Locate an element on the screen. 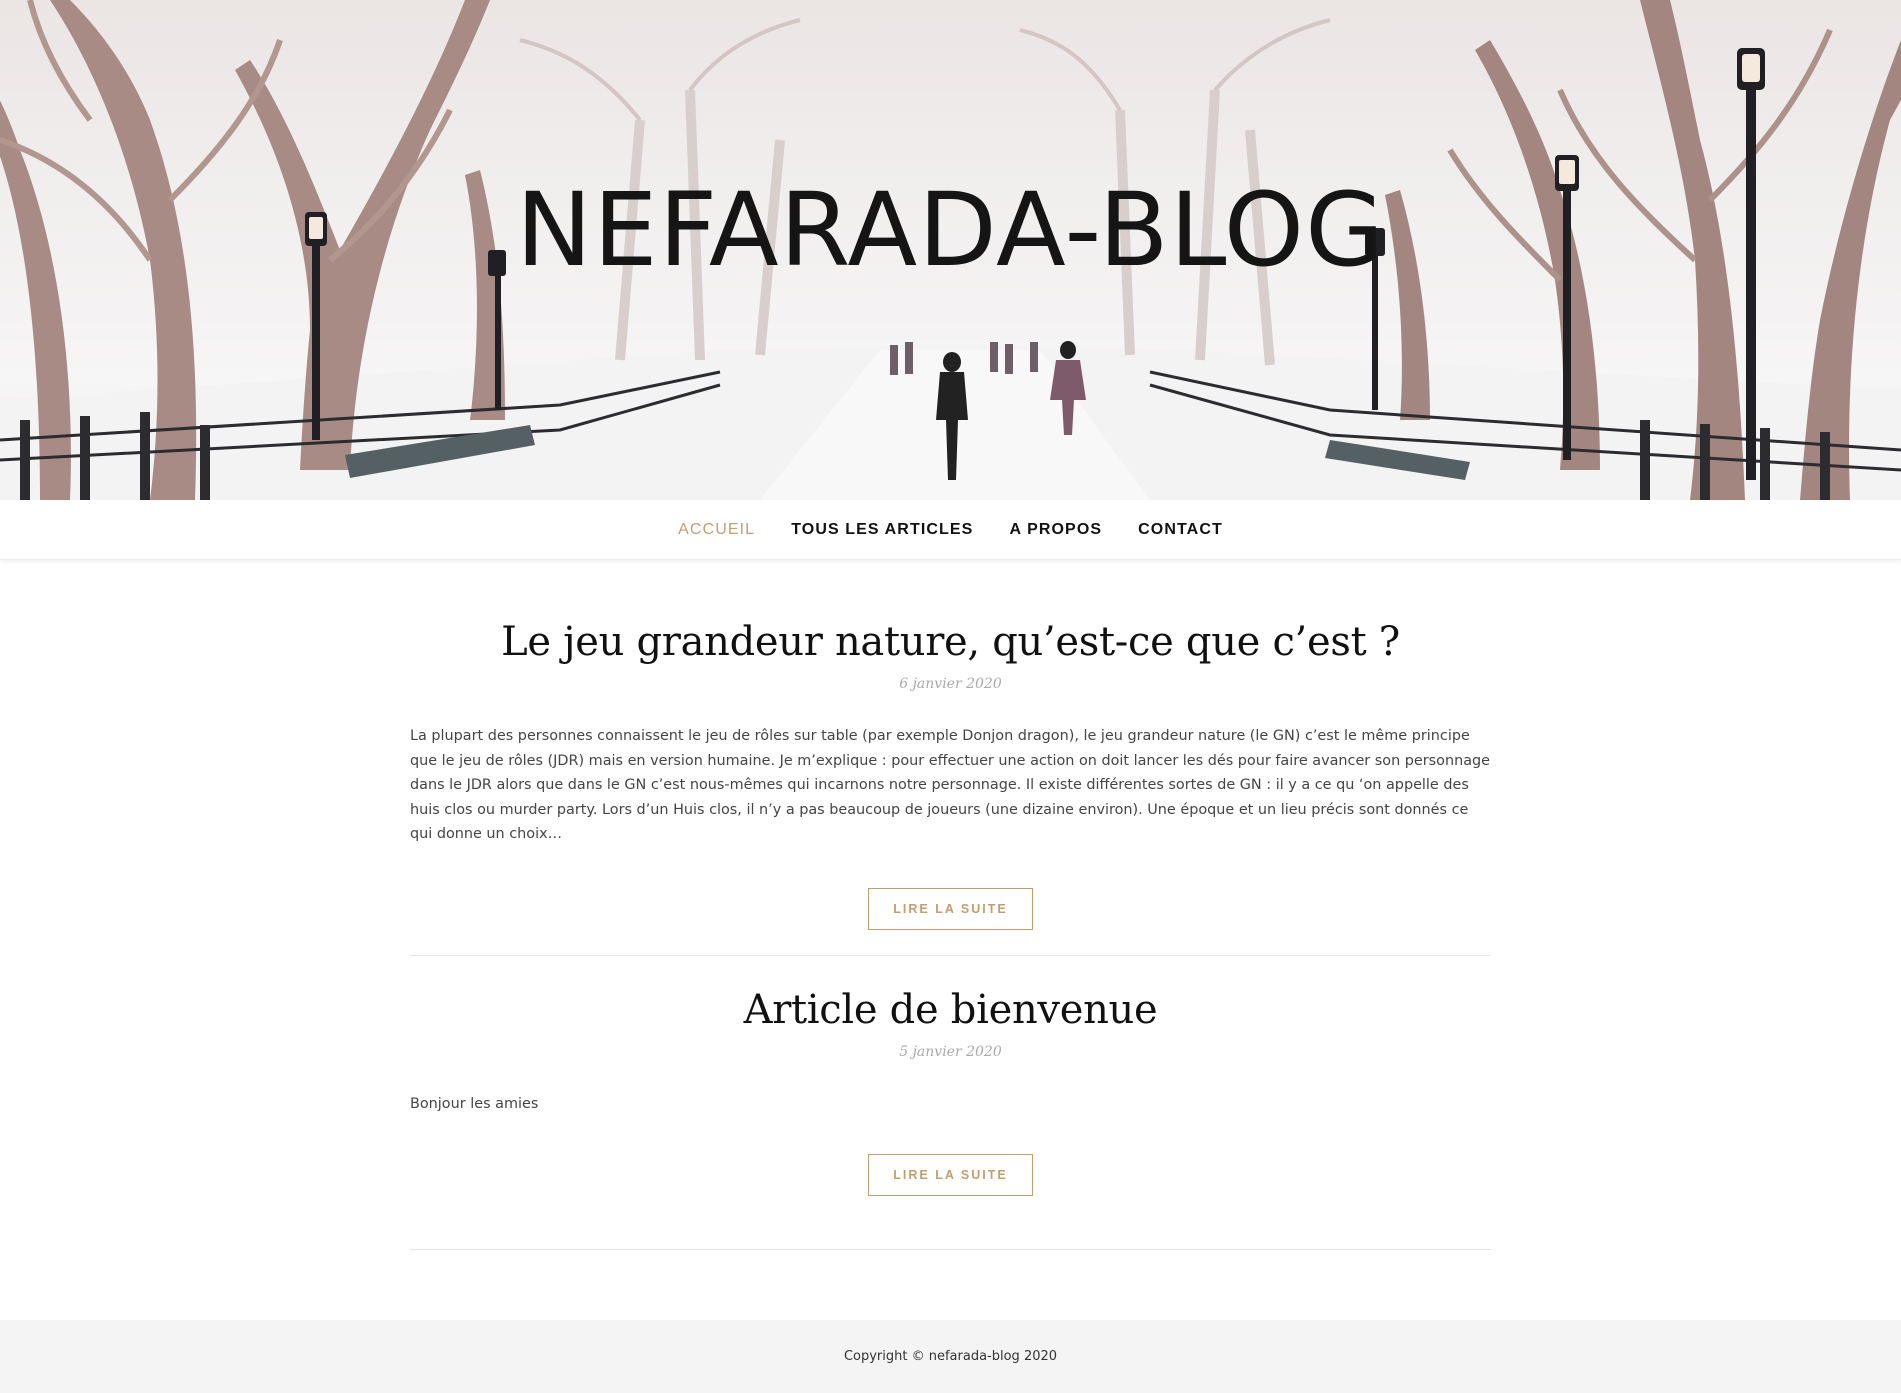 The height and width of the screenshot is (1393, 1901). post-title: Article de bienvenue is located at coordinates (950, 1010).